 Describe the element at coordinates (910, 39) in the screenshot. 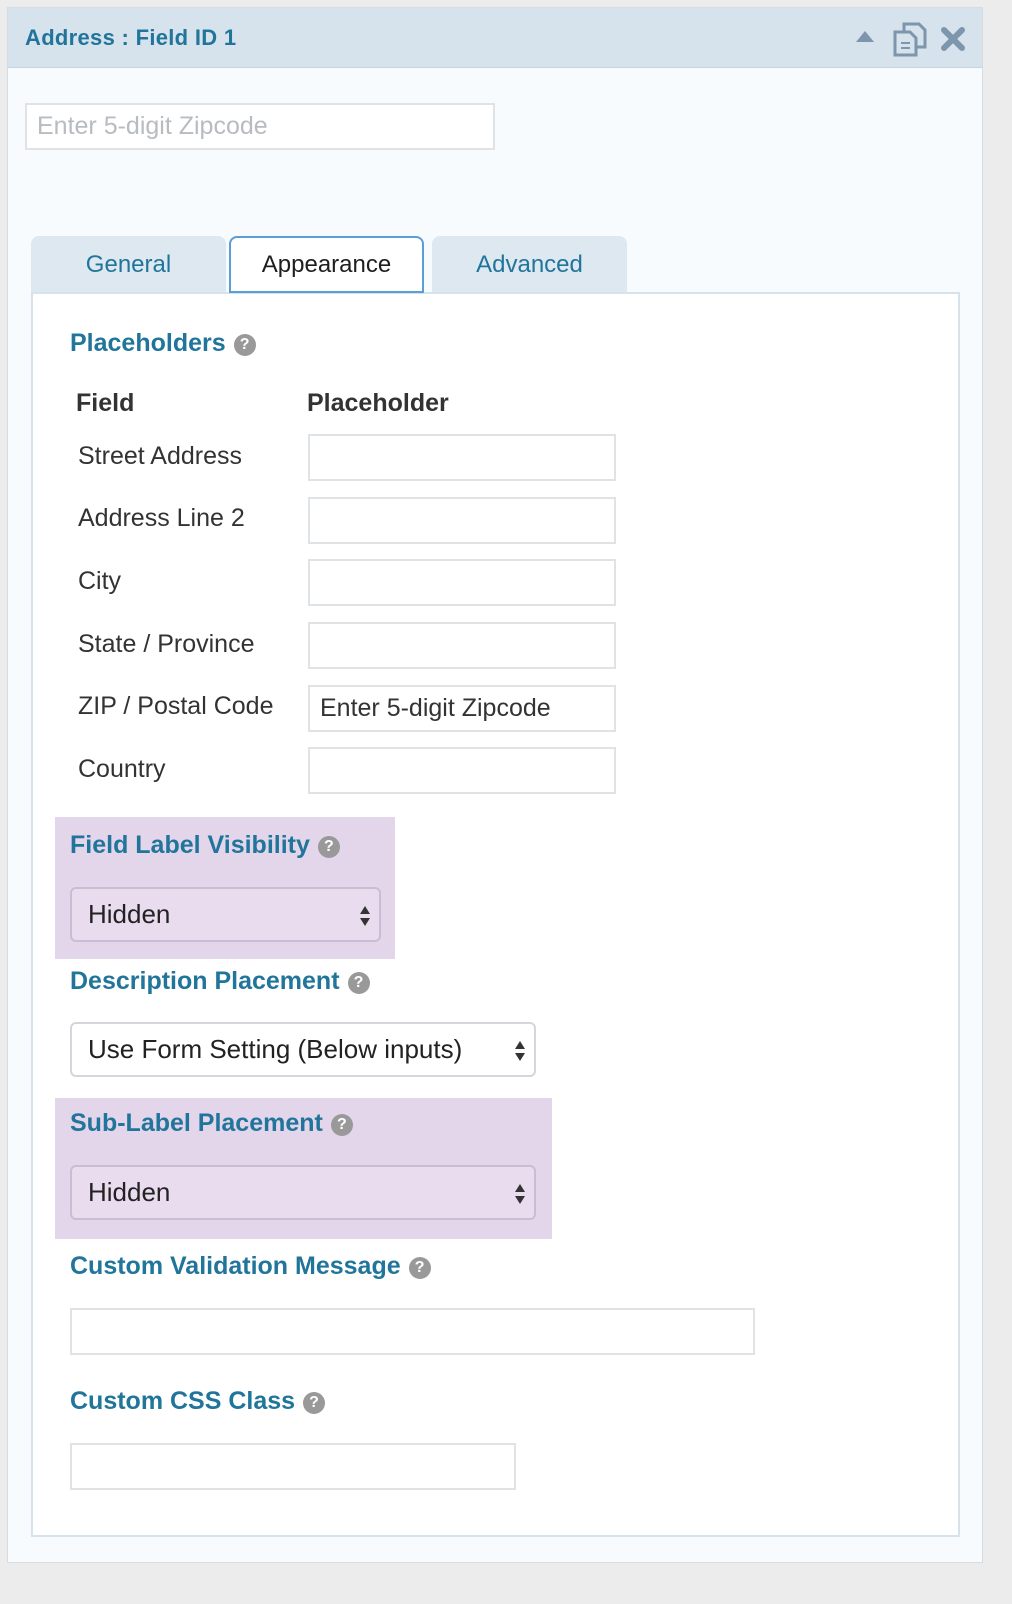

I see `duplicate-icon` at that location.